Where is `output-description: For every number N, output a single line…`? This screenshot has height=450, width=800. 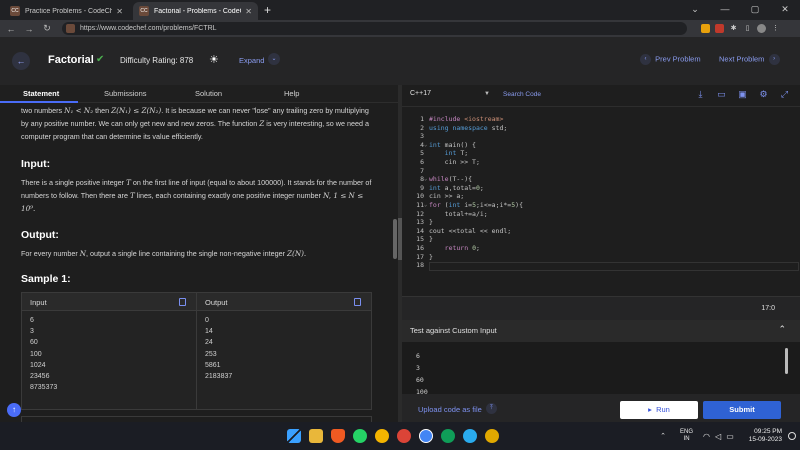
output-description: For every number N, output a single line… is located at coordinates (197, 253).